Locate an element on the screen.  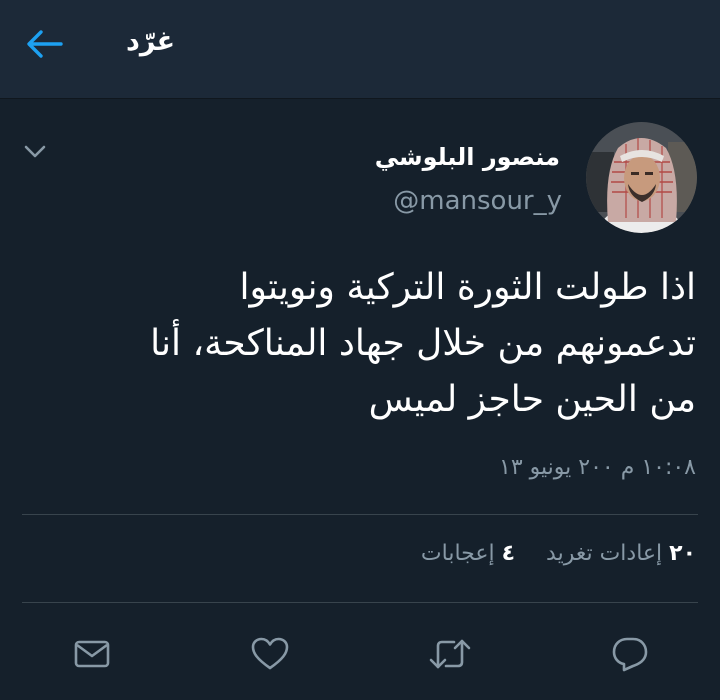
like-button is located at coordinates (270, 654).